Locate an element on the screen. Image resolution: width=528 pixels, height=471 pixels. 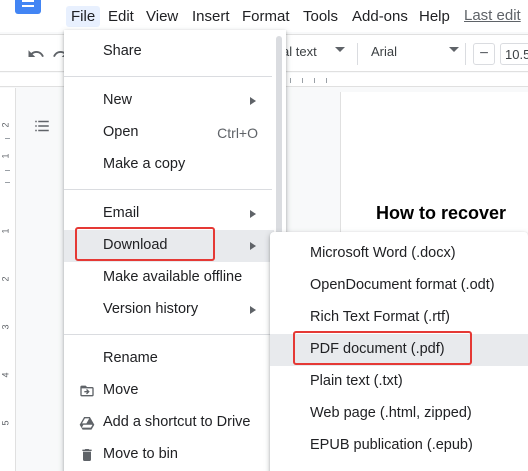
download-pdf: PDF document (.pdf) is located at coordinates (399, 350).